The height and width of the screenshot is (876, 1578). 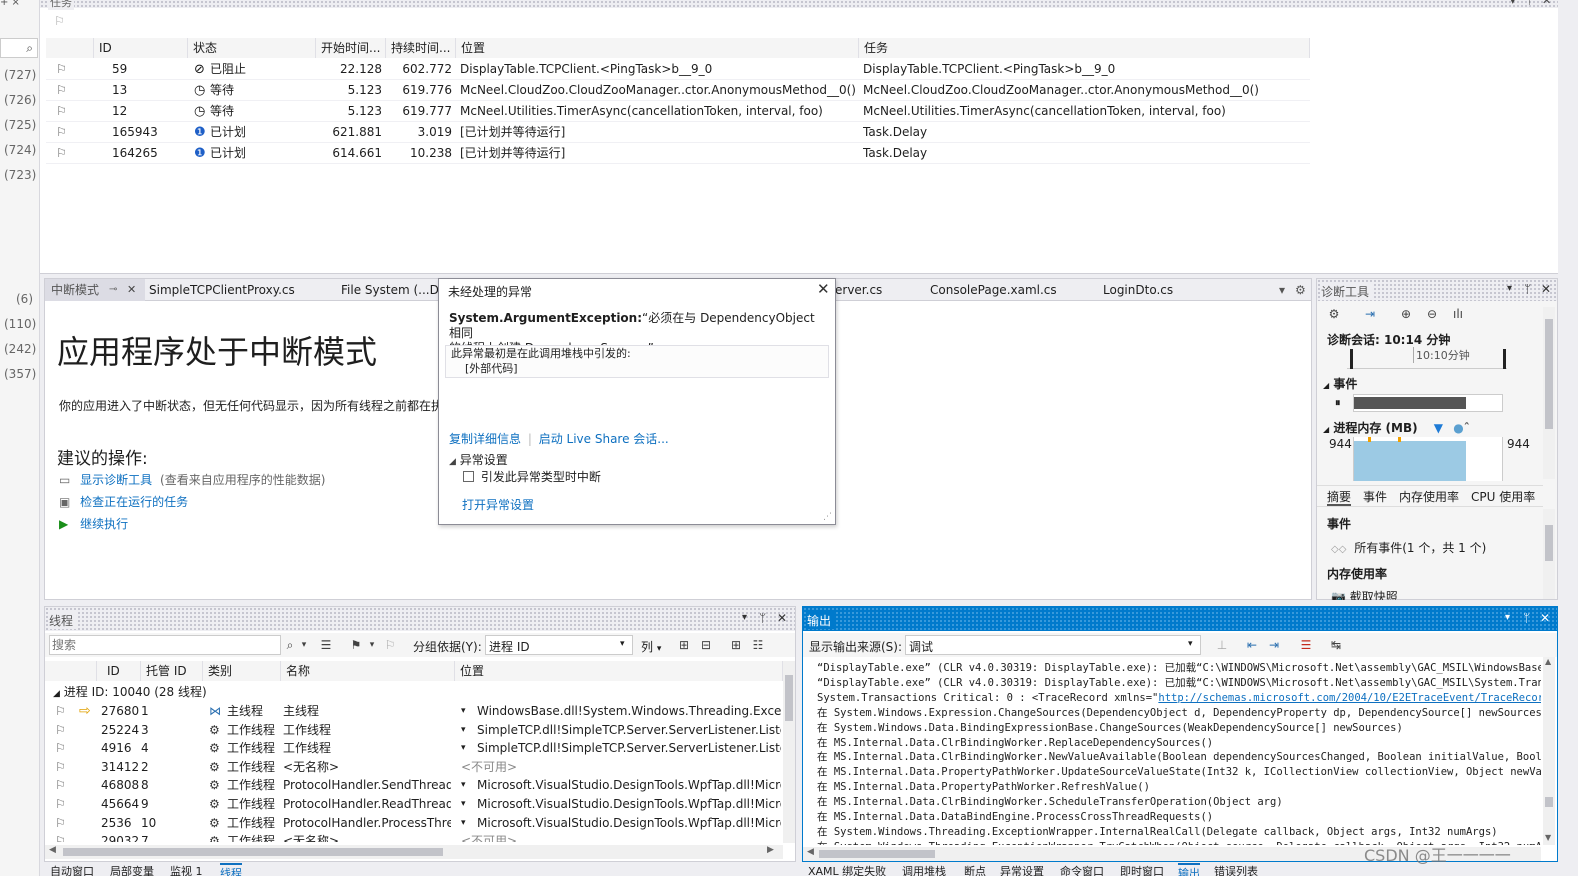 What do you see at coordinates (1340, 383) in the screenshot?
I see `events-section-heading: ◢ 事件` at bounding box center [1340, 383].